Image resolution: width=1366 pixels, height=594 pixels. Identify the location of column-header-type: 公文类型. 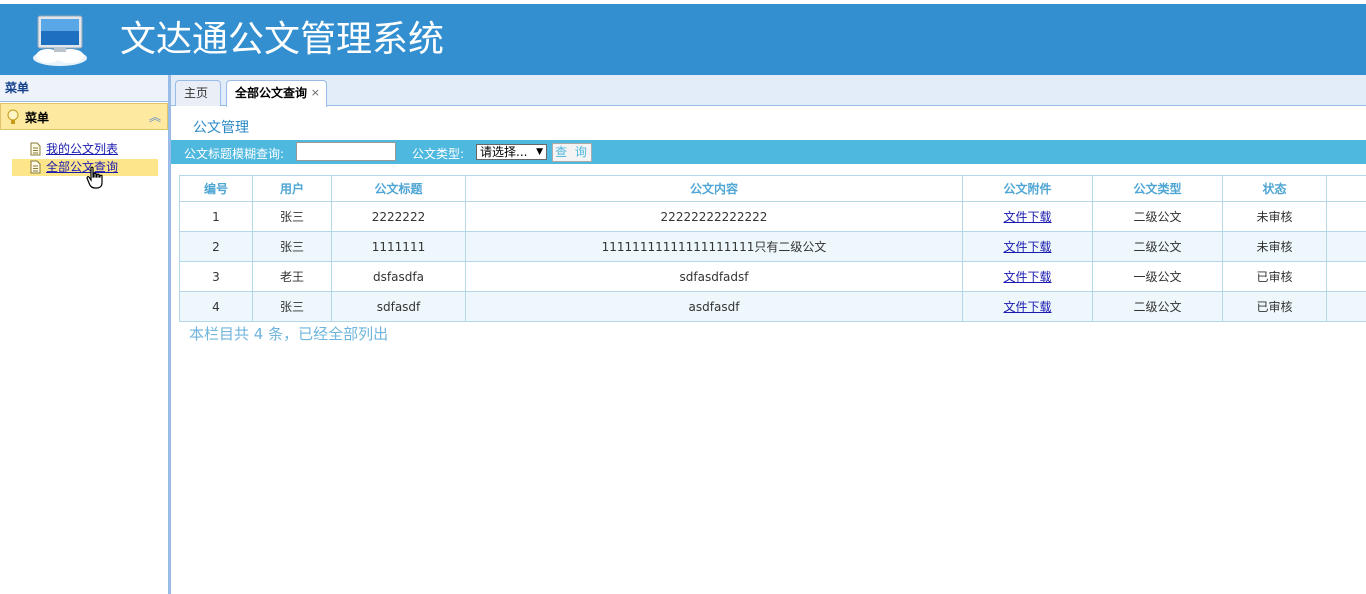
(1157, 188).